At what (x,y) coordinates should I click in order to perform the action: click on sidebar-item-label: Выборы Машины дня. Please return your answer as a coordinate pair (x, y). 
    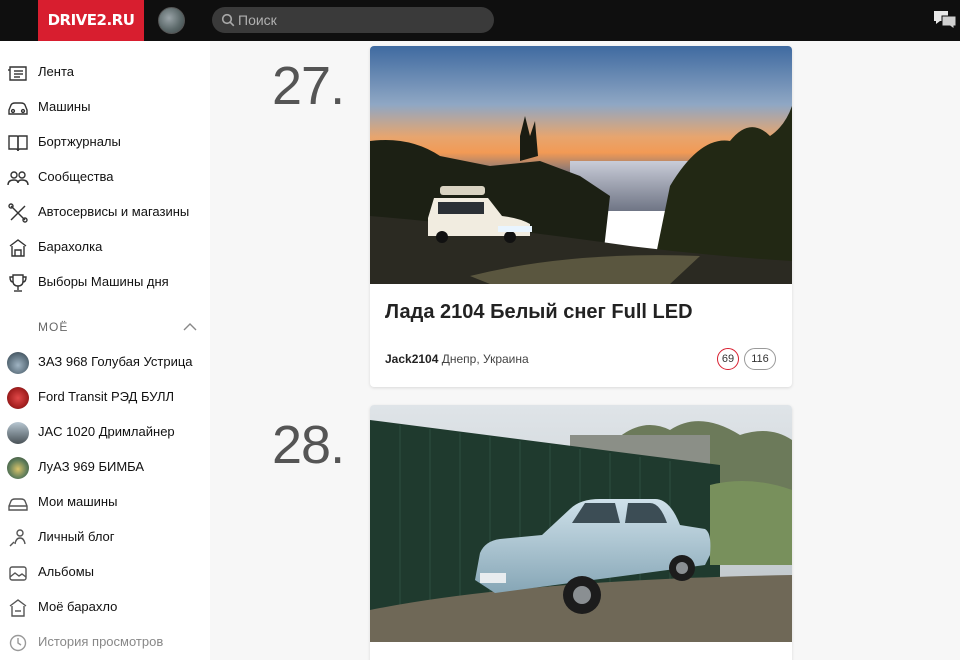
    Looking at the image, I should click on (103, 281).